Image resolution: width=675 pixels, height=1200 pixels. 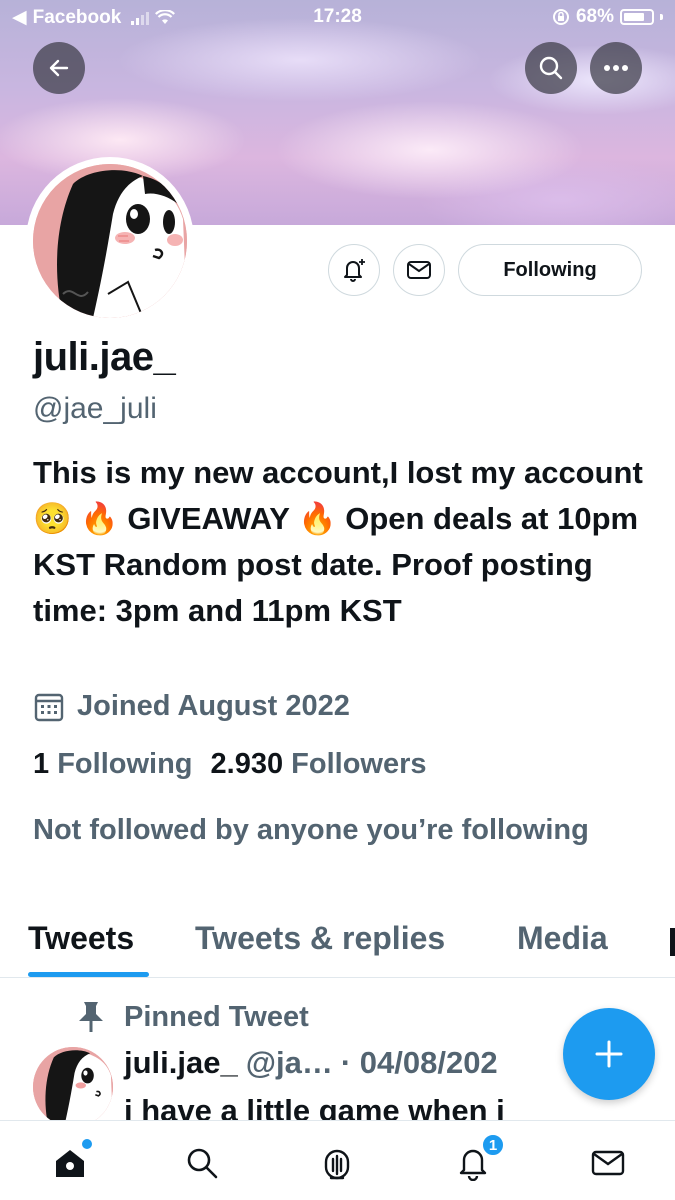 I want to click on tweet-author-avatar, so click(x=73, y=1087).